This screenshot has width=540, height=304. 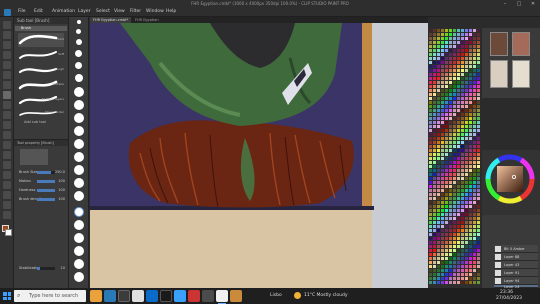 I want to click on airbrush-tool-icon, so click(x=7, y=105).